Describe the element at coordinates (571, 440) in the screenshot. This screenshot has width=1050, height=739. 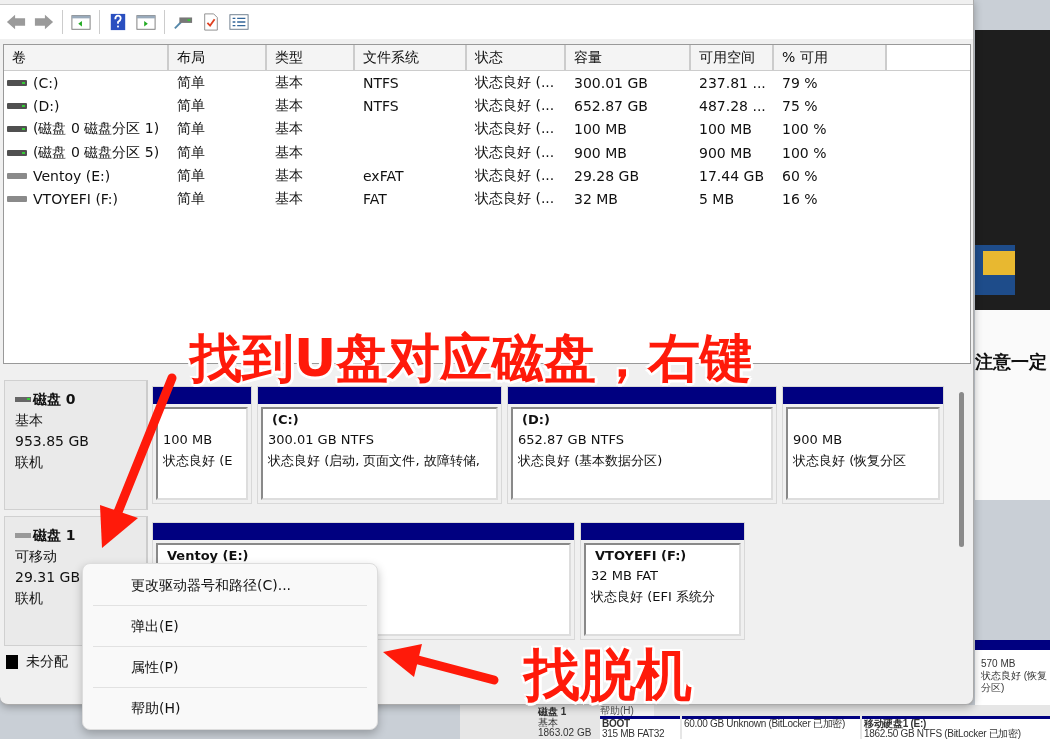
I see `partition-size: 652.87 GB NTFS` at that location.